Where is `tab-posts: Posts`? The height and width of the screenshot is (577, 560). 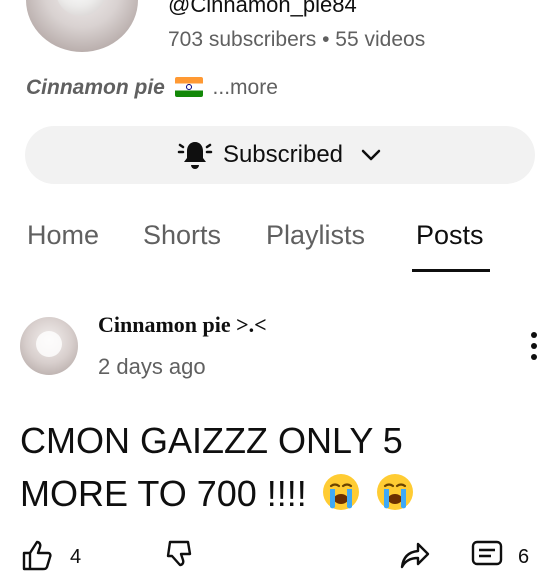
tab-posts: Posts is located at coordinates (450, 235).